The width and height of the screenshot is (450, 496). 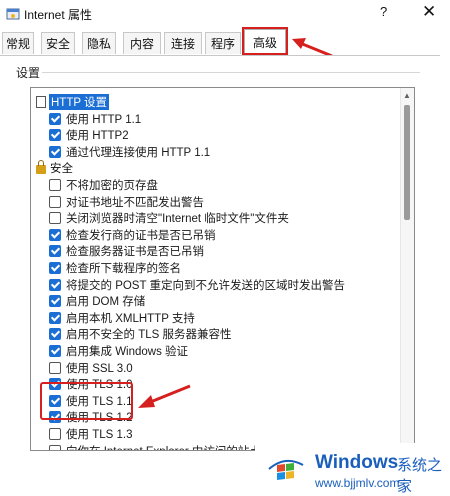 What do you see at coordinates (79, 102) in the screenshot?
I see `settings-category-label: HTTP 设置` at bounding box center [79, 102].